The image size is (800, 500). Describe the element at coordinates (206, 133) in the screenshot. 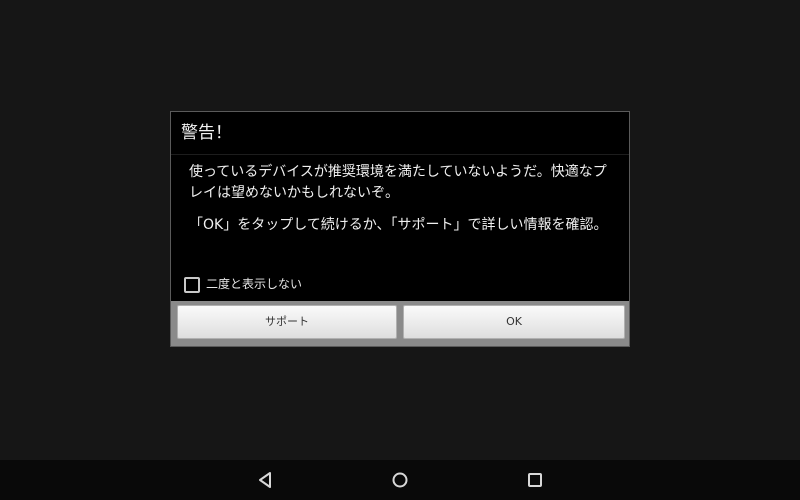

I see `dialog-title: 警告！` at that location.